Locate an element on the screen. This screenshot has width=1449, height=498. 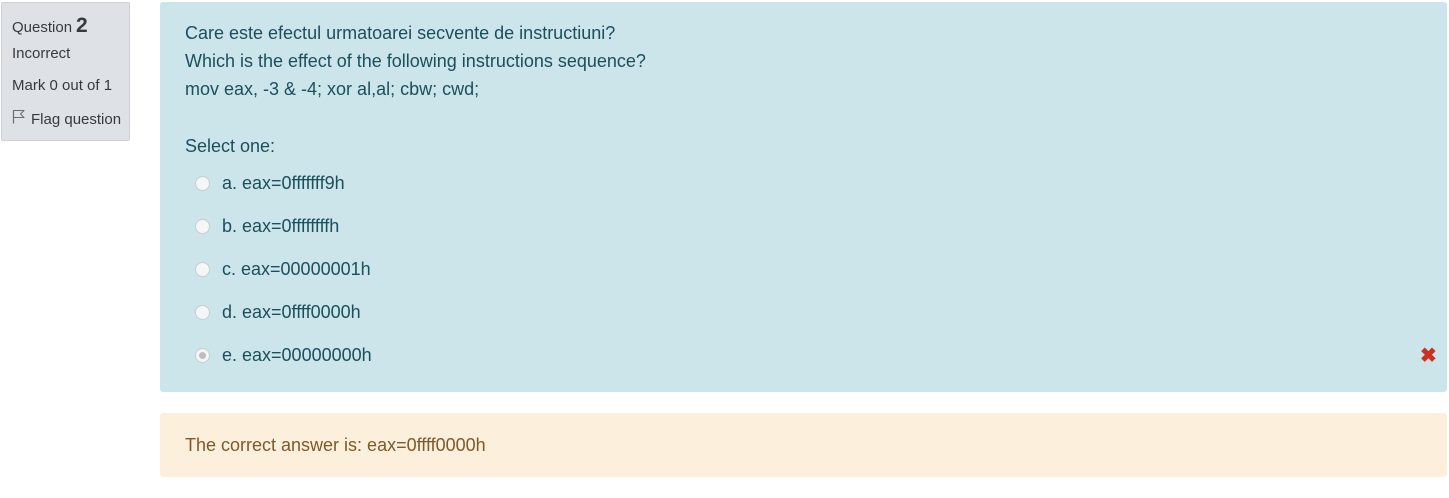
right-answer-text: The correct answer is: eax=0ffff0000h is located at coordinates (335, 444).